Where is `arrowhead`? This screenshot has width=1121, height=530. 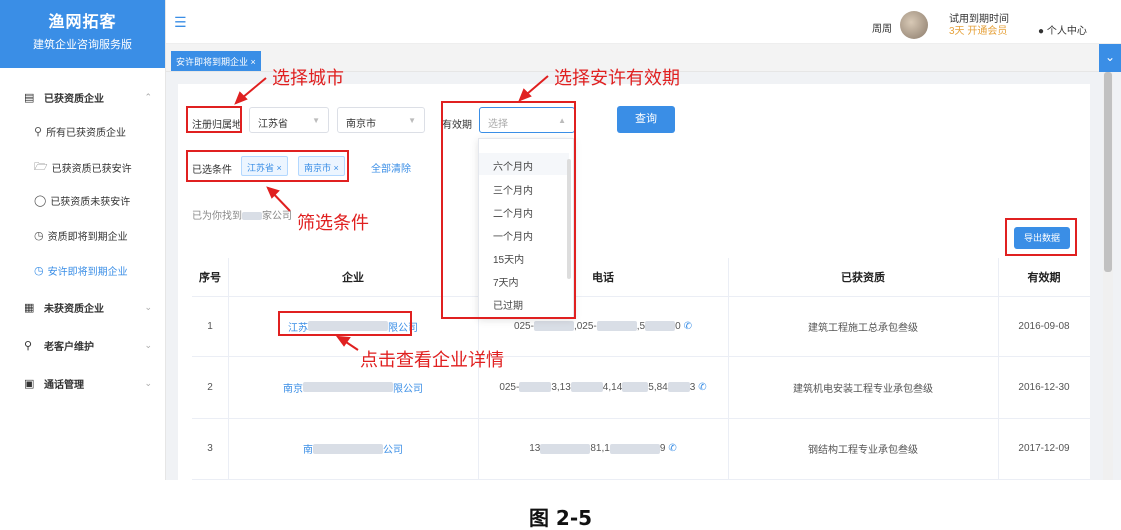 arrowhead is located at coordinates (241, 98).